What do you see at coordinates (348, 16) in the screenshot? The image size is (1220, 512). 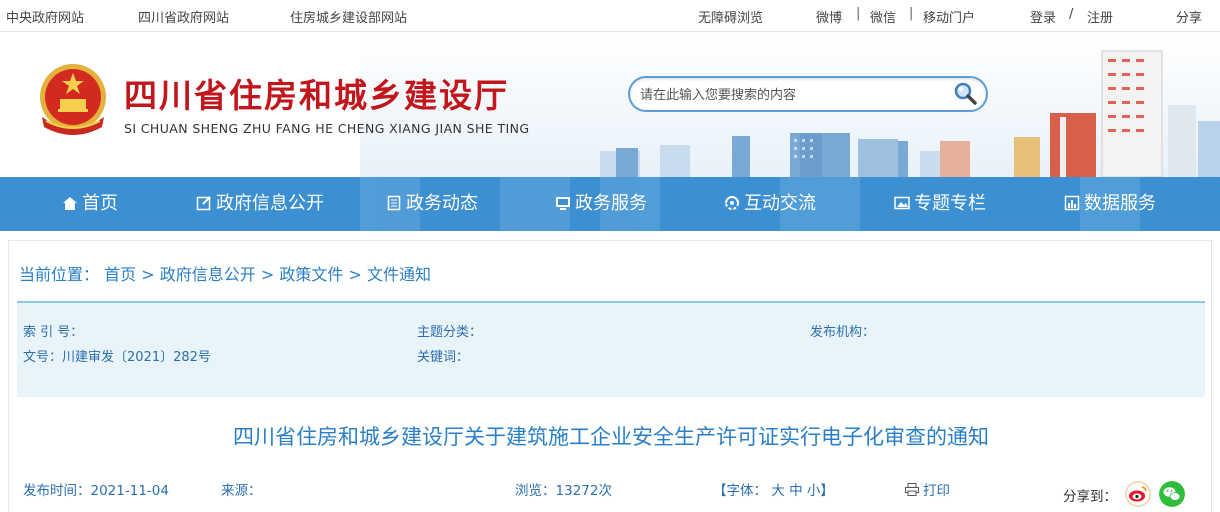 I see `link-mohurd: 住房城乡建设部网站` at bounding box center [348, 16].